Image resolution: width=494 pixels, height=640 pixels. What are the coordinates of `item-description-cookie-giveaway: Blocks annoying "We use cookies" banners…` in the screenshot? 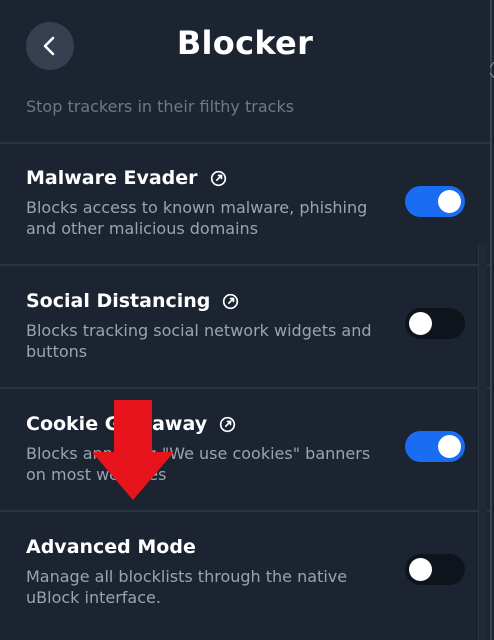 It's located at (198, 464).